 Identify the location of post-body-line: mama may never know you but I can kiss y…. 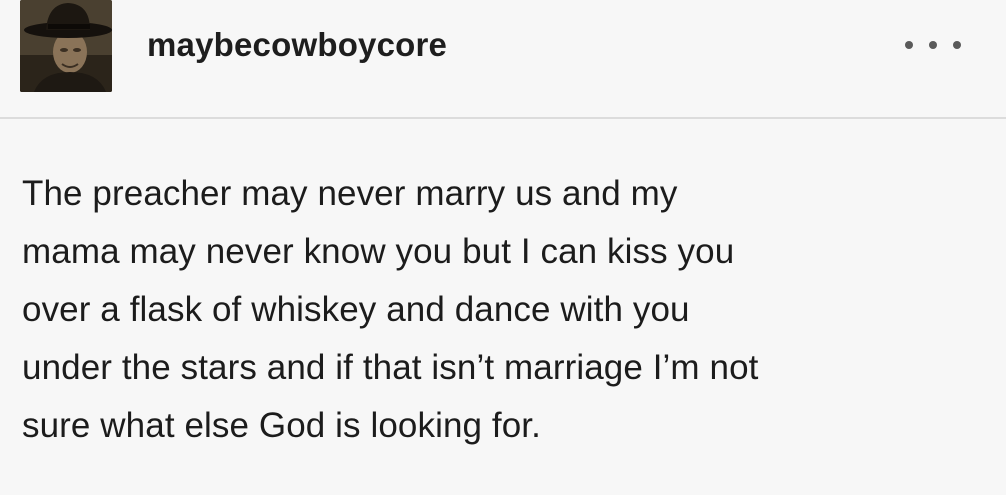
(378, 251).